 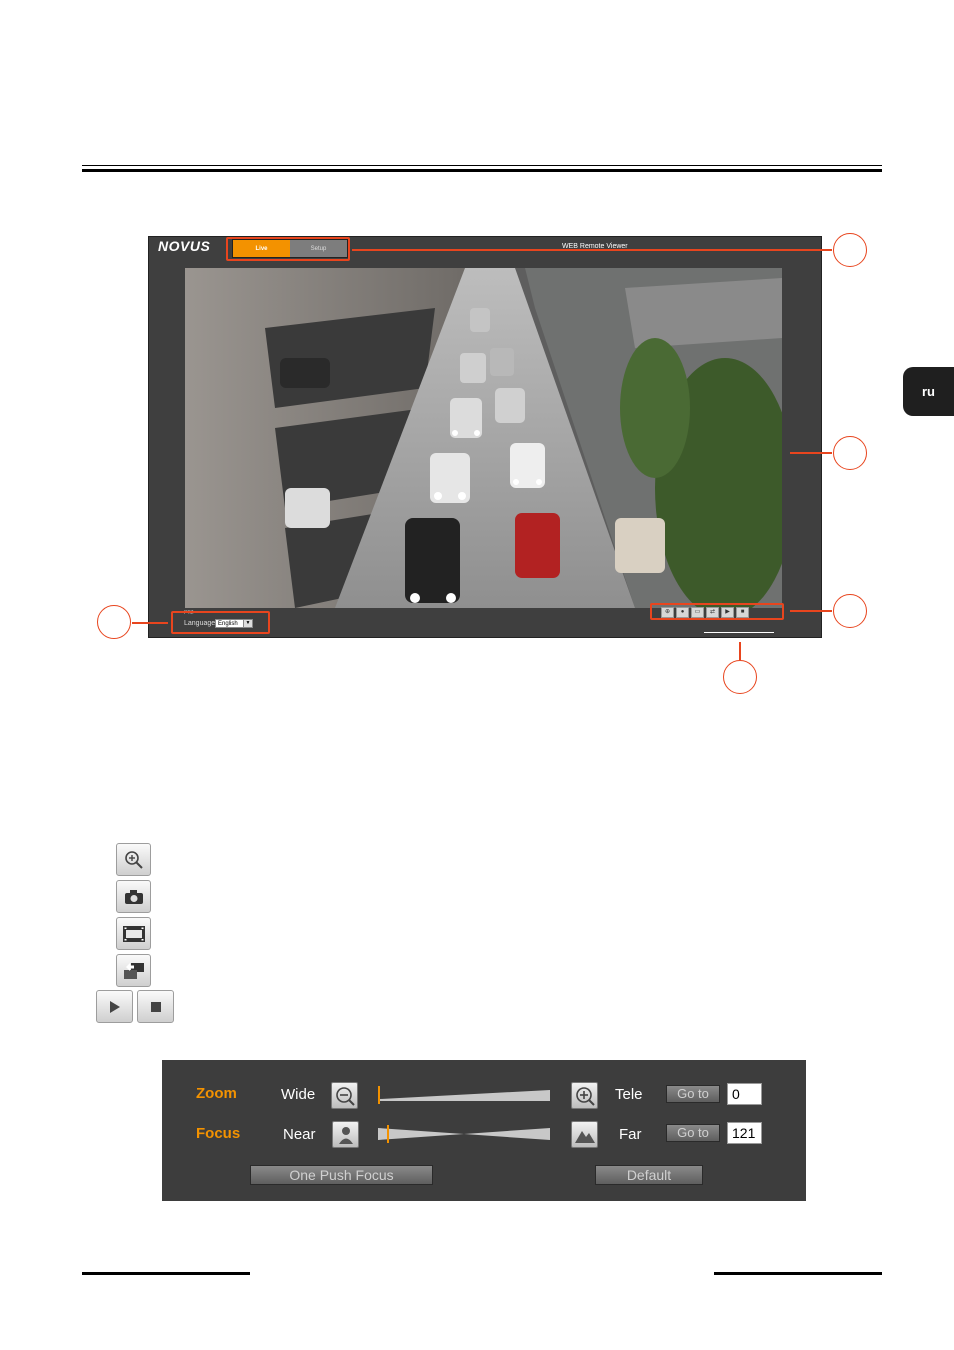 What do you see at coordinates (629, 1094) in the screenshot?
I see `zoom-tele-label: Tele` at bounding box center [629, 1094].